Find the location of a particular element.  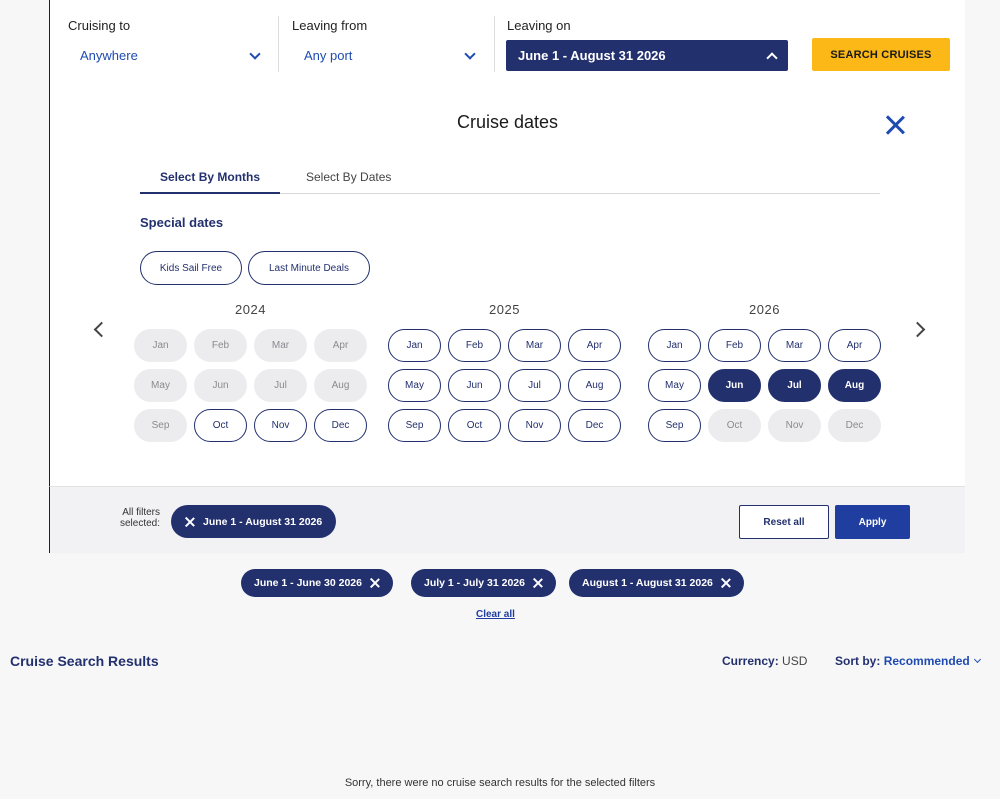

month-jun-2024: Jun is located at coordinates (220, 385).